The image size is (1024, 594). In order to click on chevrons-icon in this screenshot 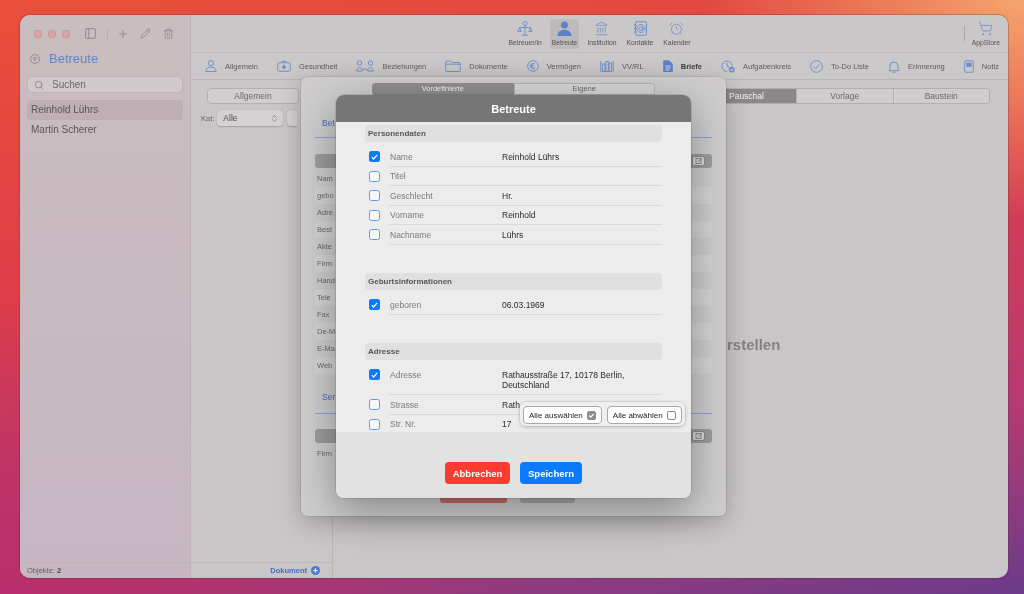, I will do `click(275, 118)`.